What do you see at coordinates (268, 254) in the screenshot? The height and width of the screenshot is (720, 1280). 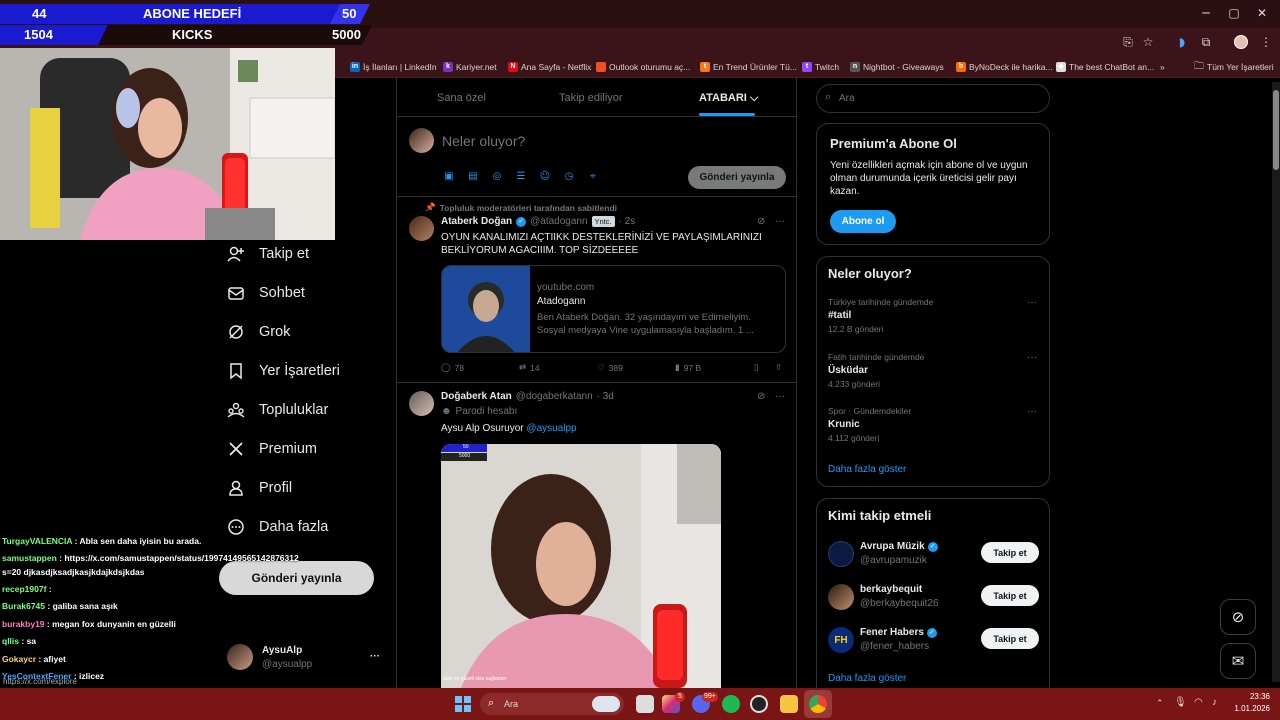 I see `nav-follow: Takip et` at bounding box center [268, 254].